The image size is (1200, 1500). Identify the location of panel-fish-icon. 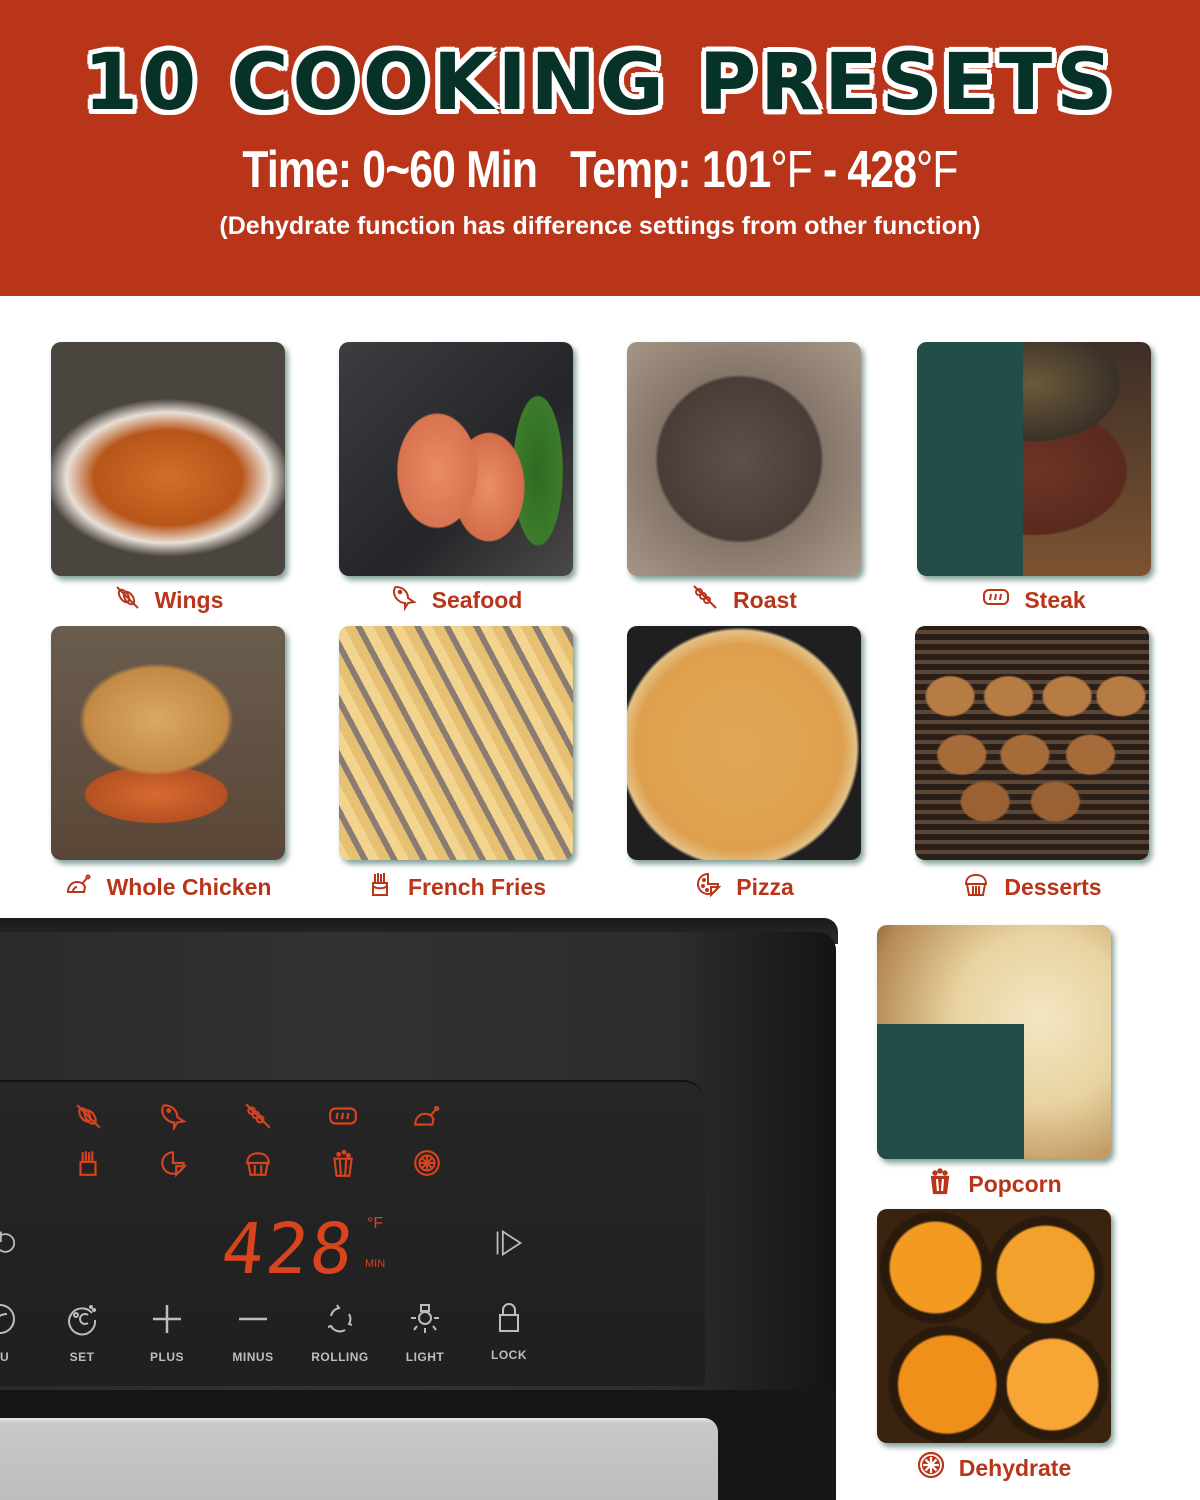
(173, 1116).